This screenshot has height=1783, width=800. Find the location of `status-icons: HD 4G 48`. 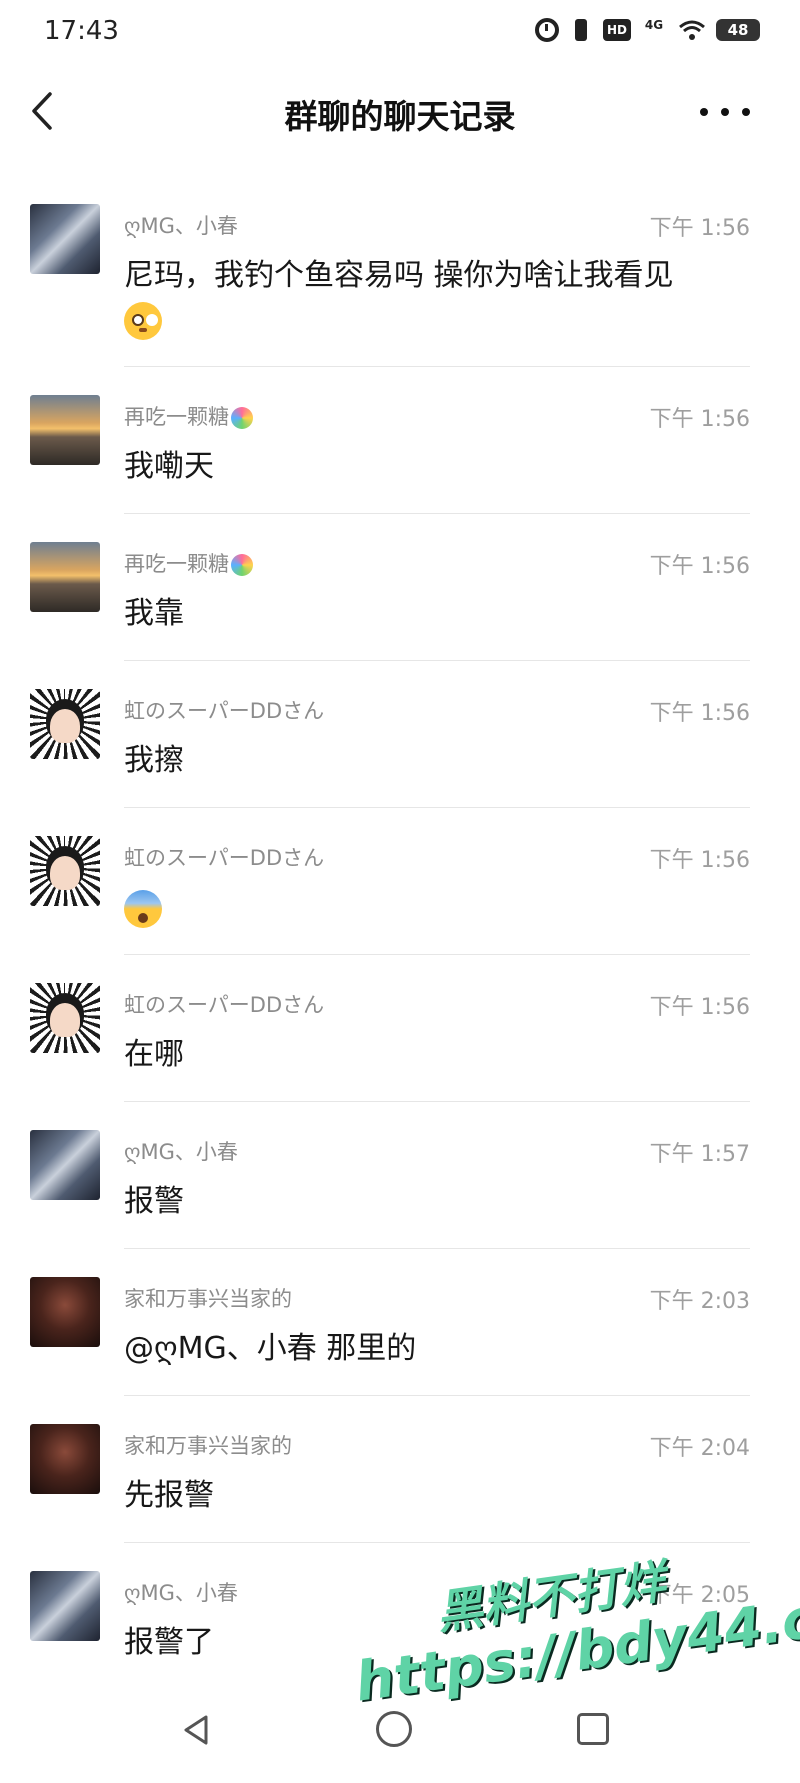

status-icons: HD 4G 48 is located at coordinates (647, 30).